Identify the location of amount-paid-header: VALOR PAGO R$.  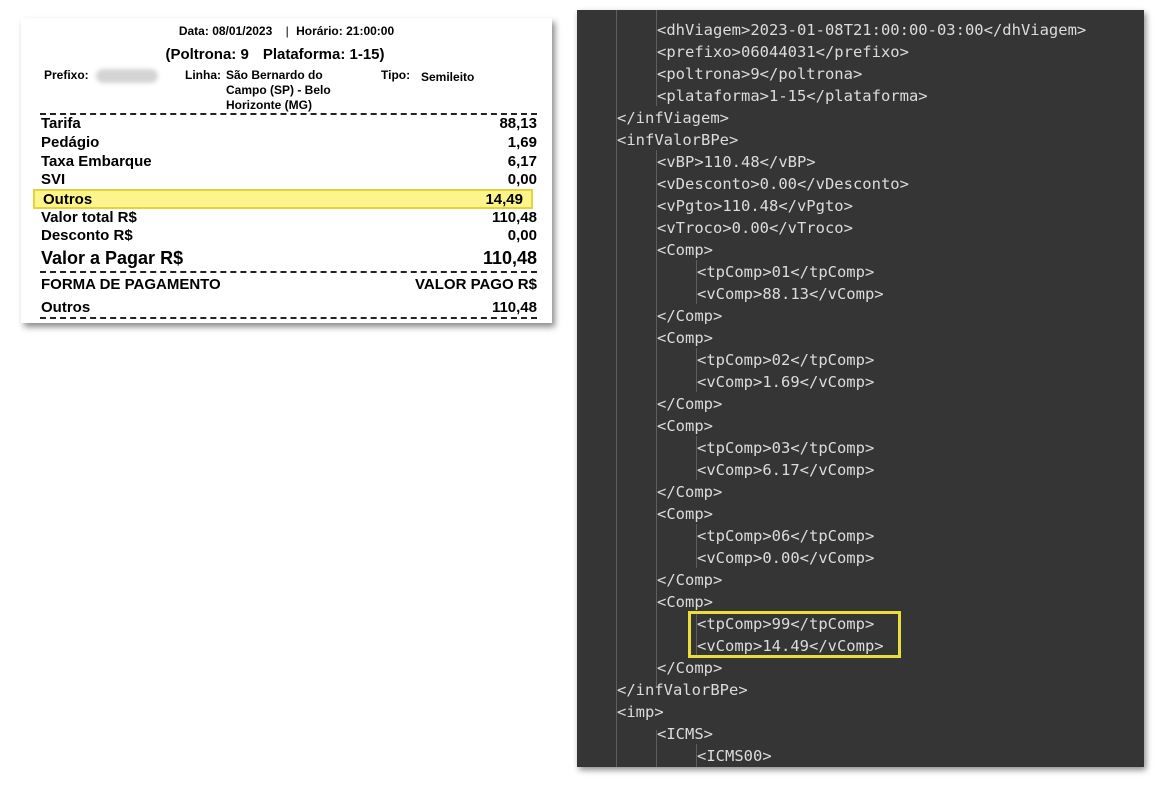
(476, 284).